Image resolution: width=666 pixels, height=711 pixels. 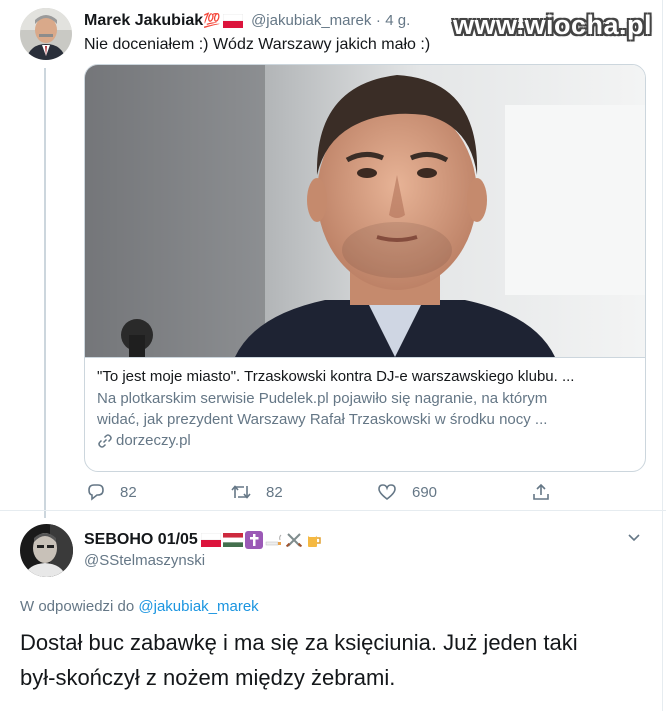 What do you see at coordinates (253, 540) in the screenshot?
I see `latin-cross-icon` at bounding box center [253, 540].